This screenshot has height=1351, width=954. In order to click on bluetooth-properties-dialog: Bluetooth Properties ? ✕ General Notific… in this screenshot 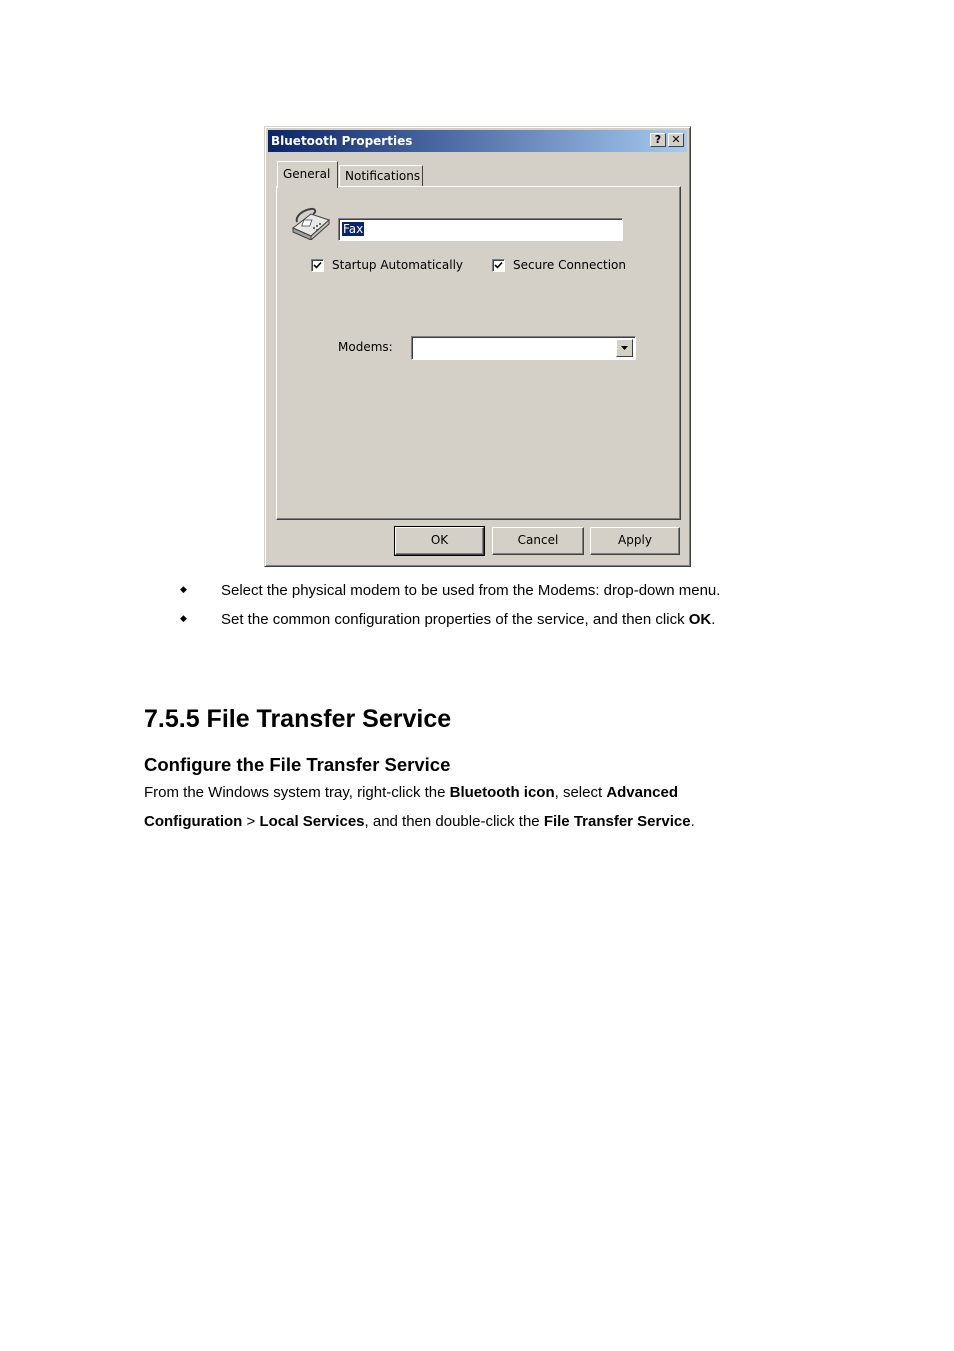, I will do `click(477, 346)`.